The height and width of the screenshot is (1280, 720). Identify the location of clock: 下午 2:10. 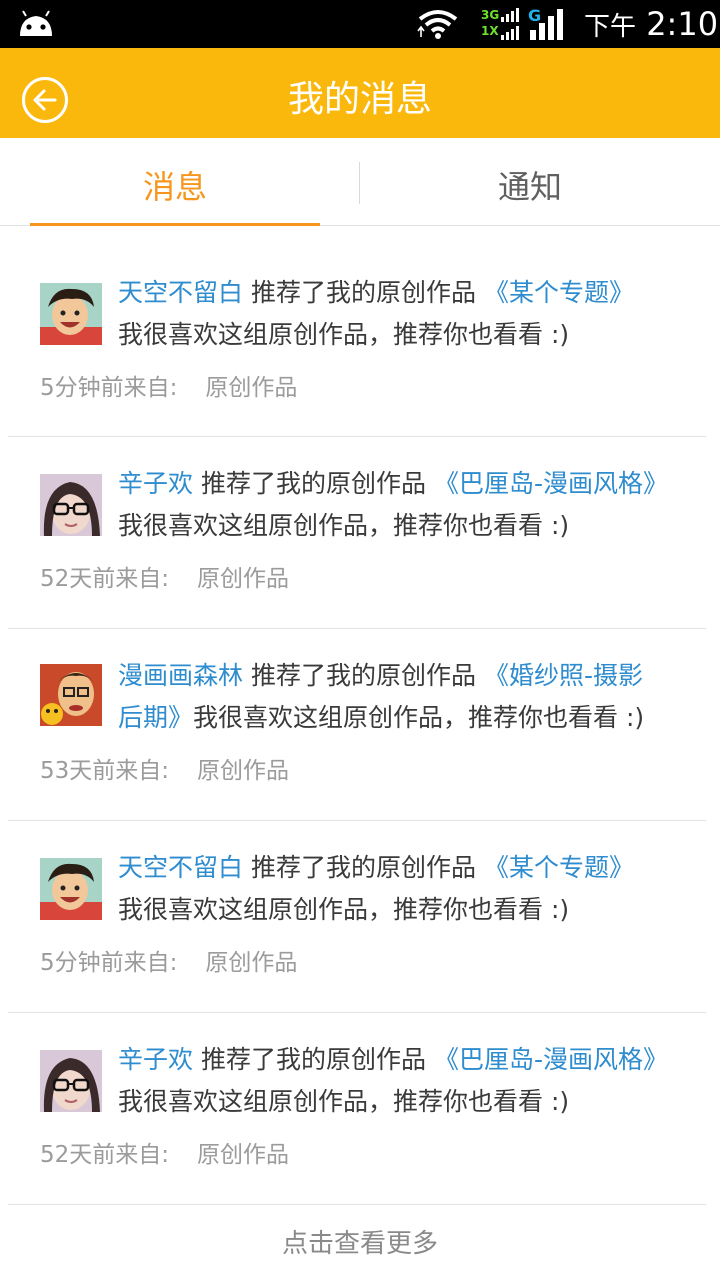
(651, 25).